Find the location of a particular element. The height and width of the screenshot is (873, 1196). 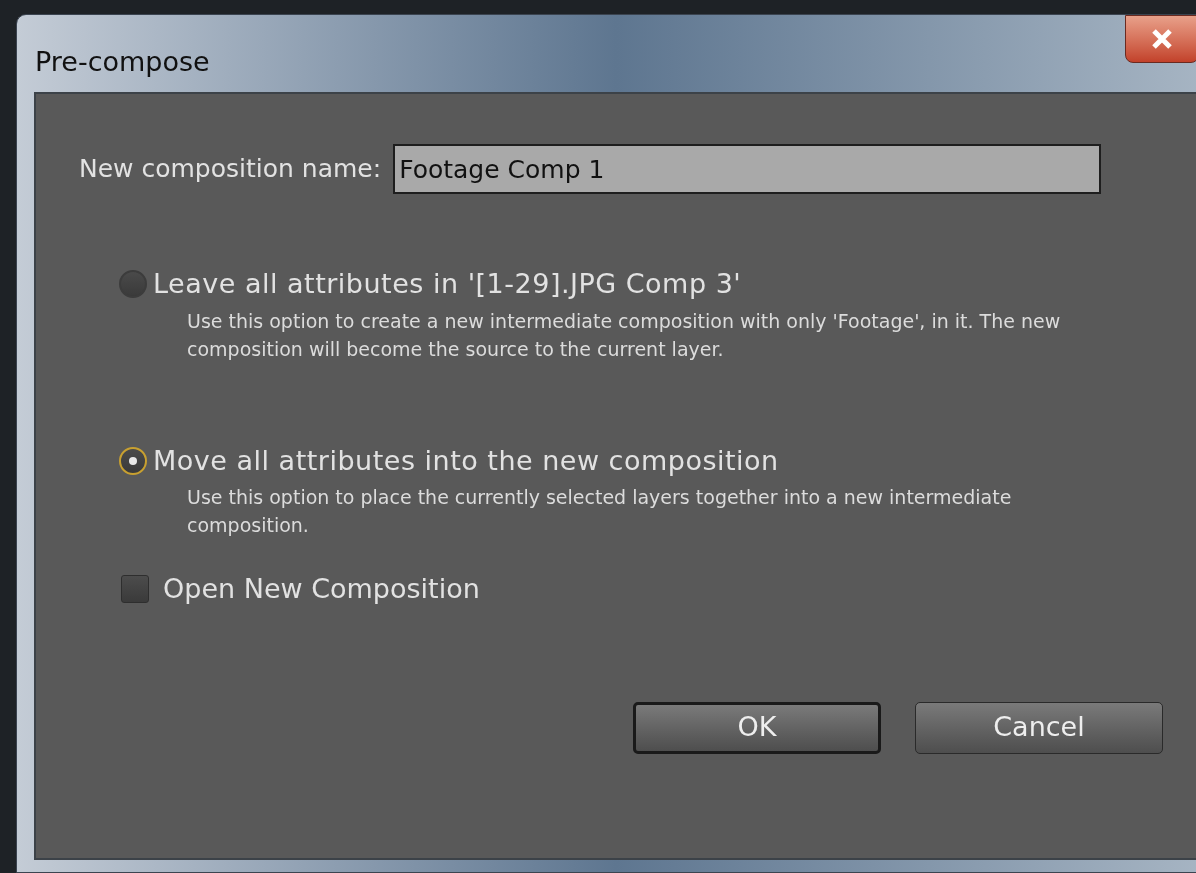

close-icon is located at coordinates (1162, 39).